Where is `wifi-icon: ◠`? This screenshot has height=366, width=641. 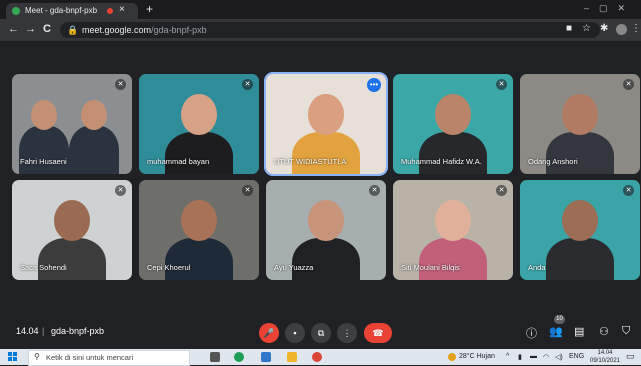
wifi-icon: ◠ is located at coordinates (546, 357).